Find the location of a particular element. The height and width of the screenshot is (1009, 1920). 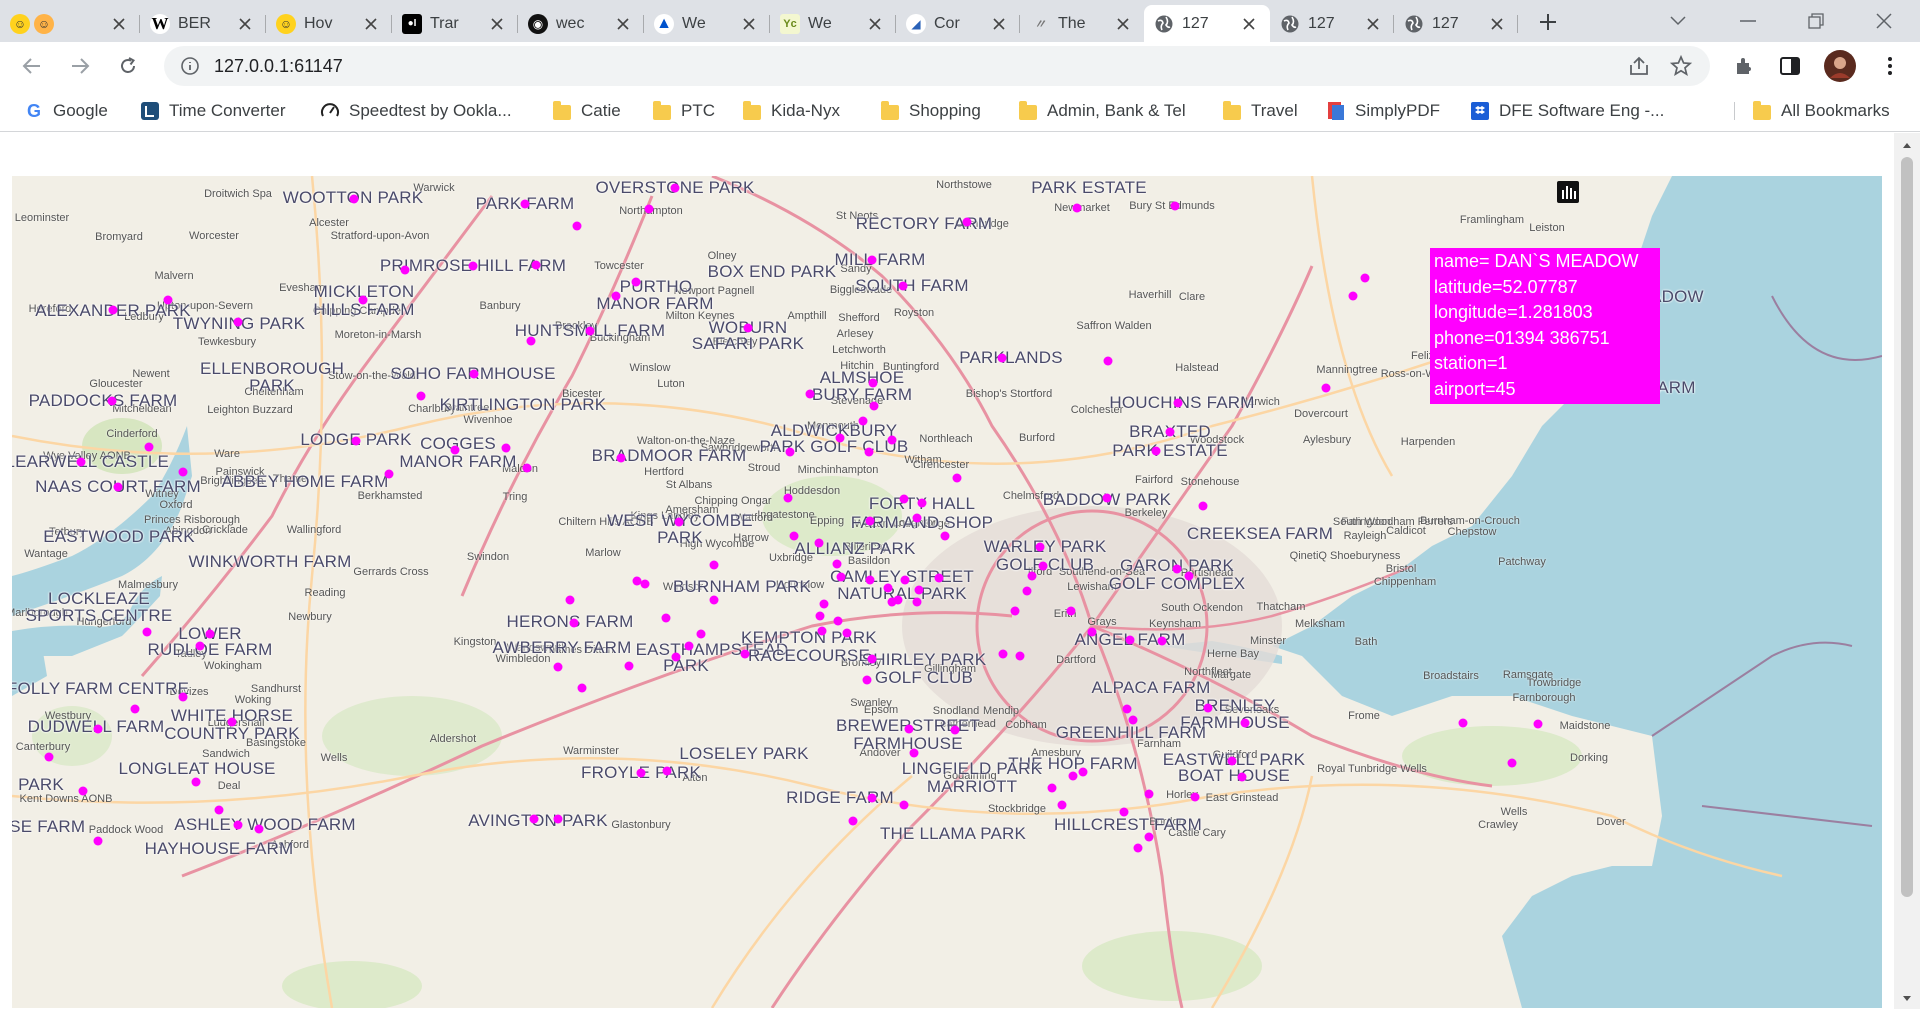

bookmark-folder-shopping: Shopping is located at coordinates (930, 111).